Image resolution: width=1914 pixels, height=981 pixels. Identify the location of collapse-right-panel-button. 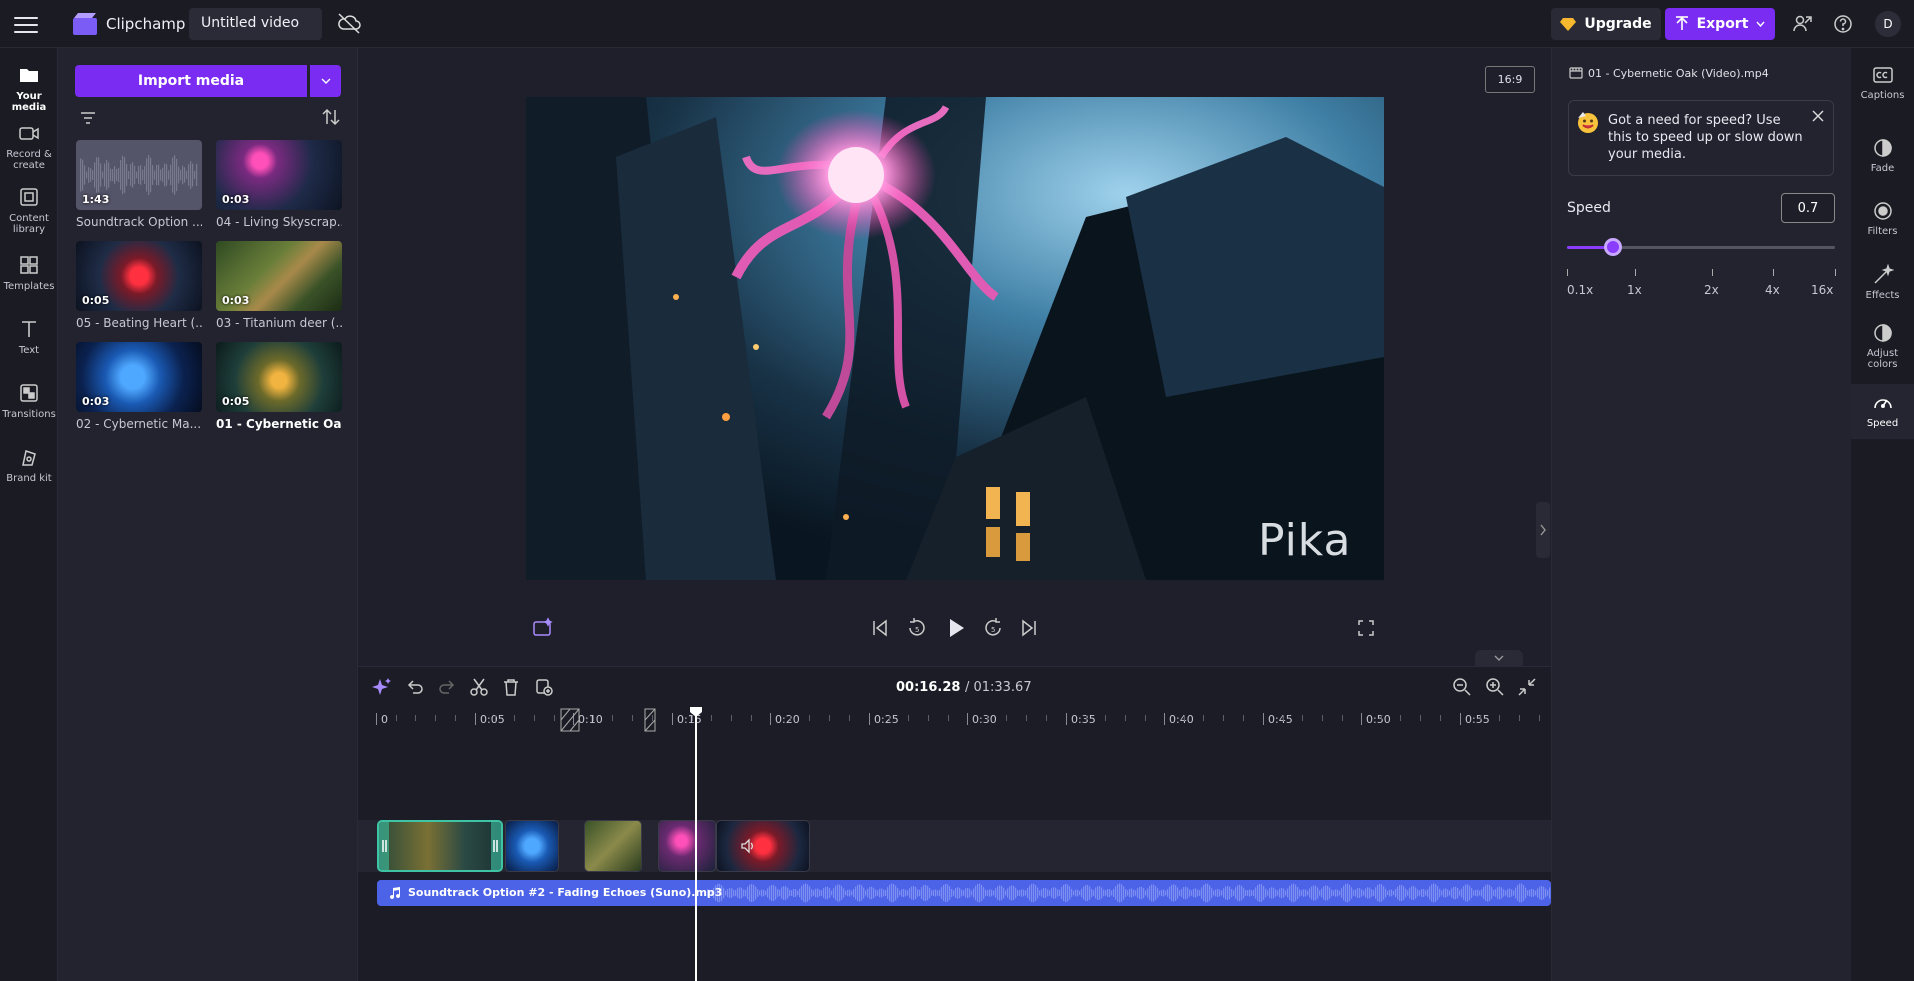
(1543, 530).